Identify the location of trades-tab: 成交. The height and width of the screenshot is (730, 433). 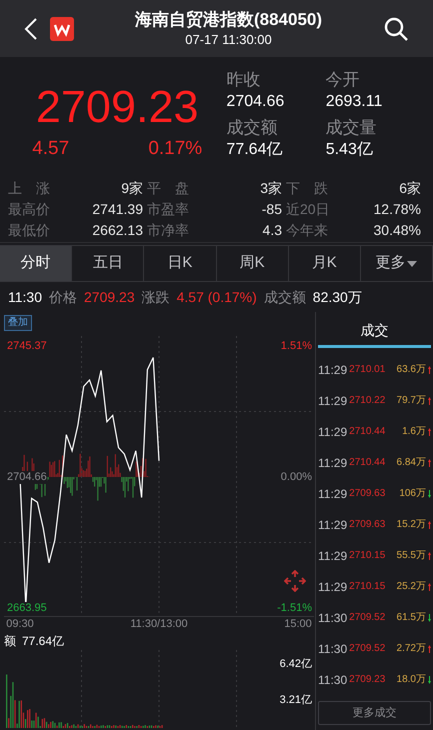
(374, 332).